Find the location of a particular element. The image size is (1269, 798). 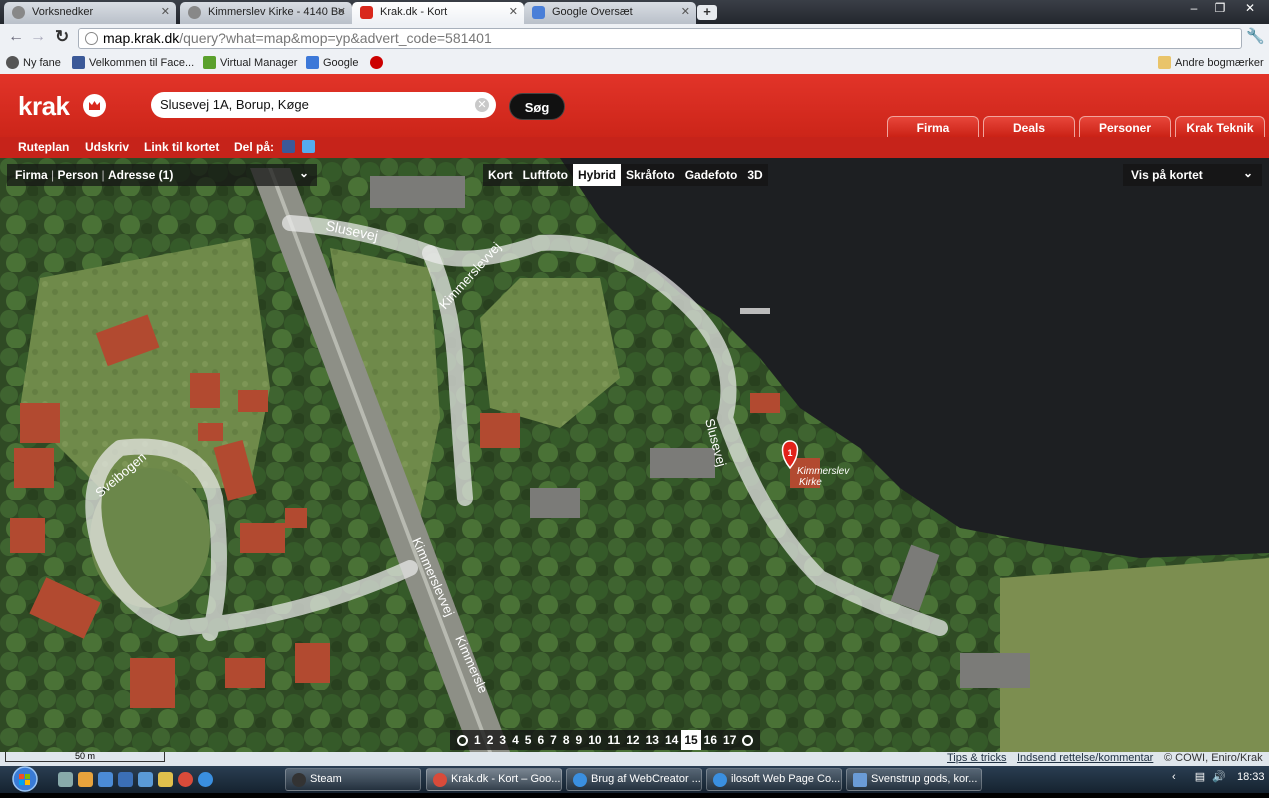

reload-icon: ↻ is located at coordinates (62, 37).